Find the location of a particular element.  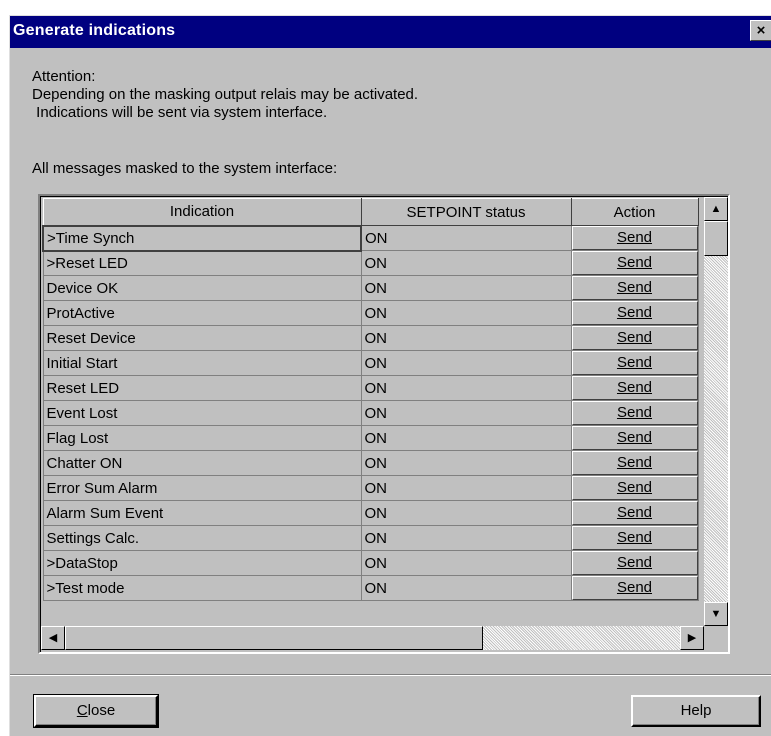

indication-cell: >Test mode is located at coordinates (202, 588).